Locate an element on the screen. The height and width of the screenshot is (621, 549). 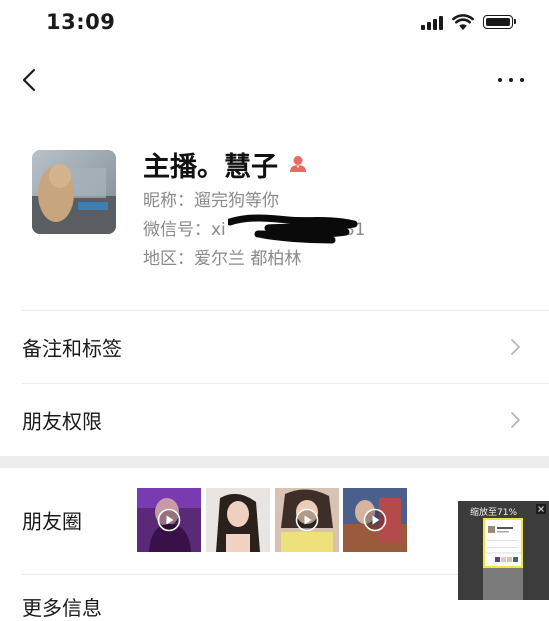
wechat-id-visible: 微信号：xi is located at coordinates (184, 230).